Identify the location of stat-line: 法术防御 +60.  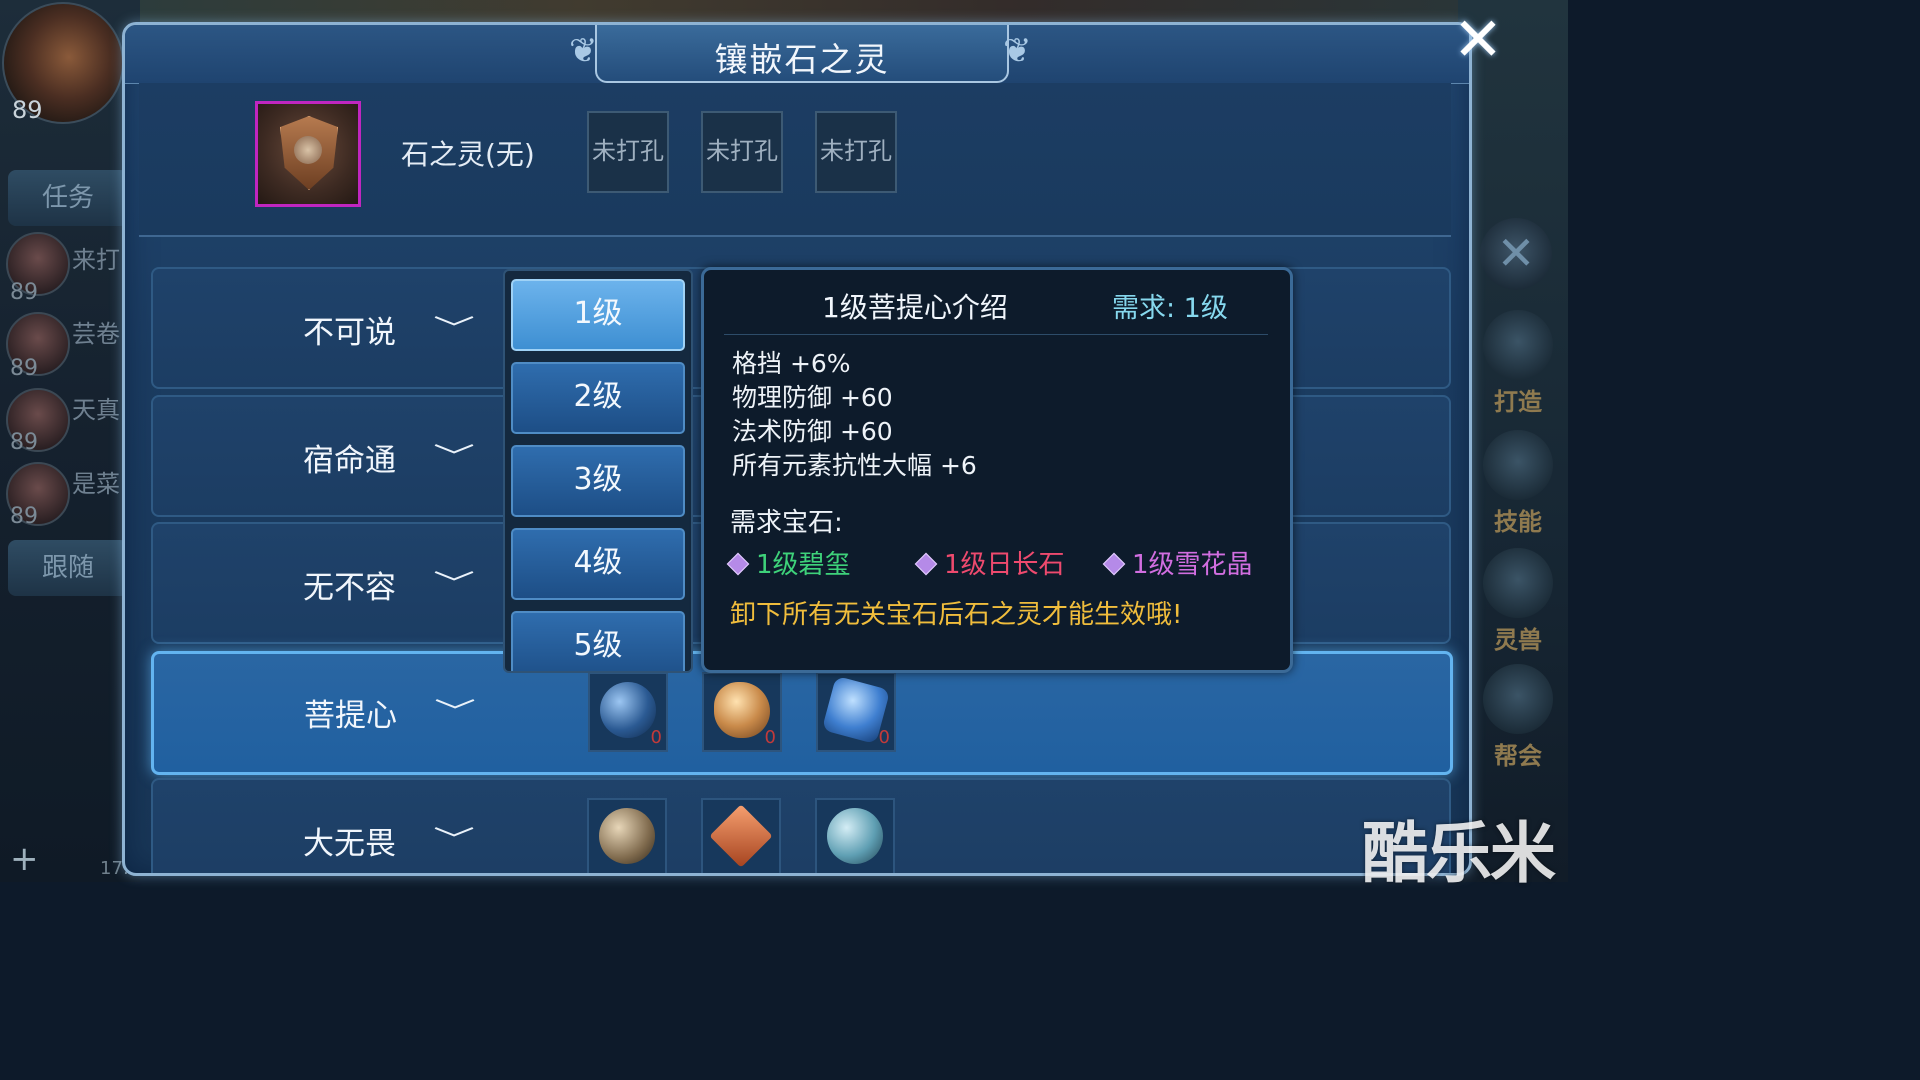
(812, 431).